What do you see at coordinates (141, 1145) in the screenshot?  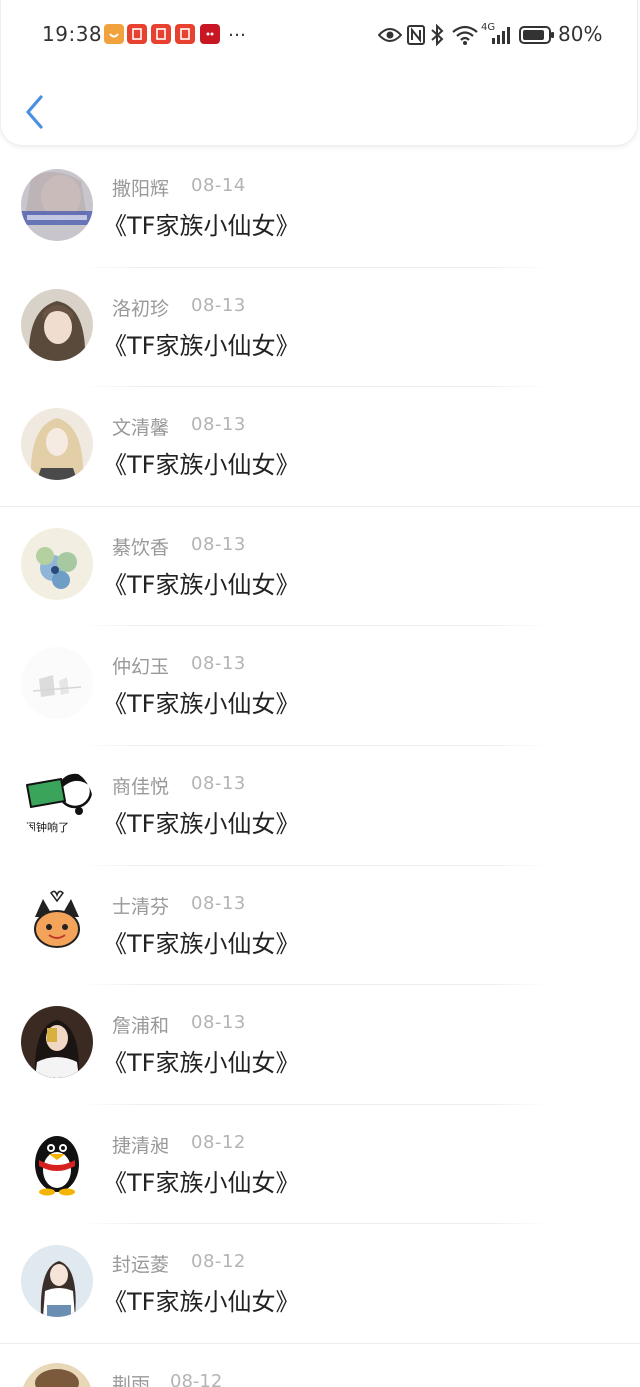 I see `user-name: 捷清昶` at bounding box center [141, 1145].